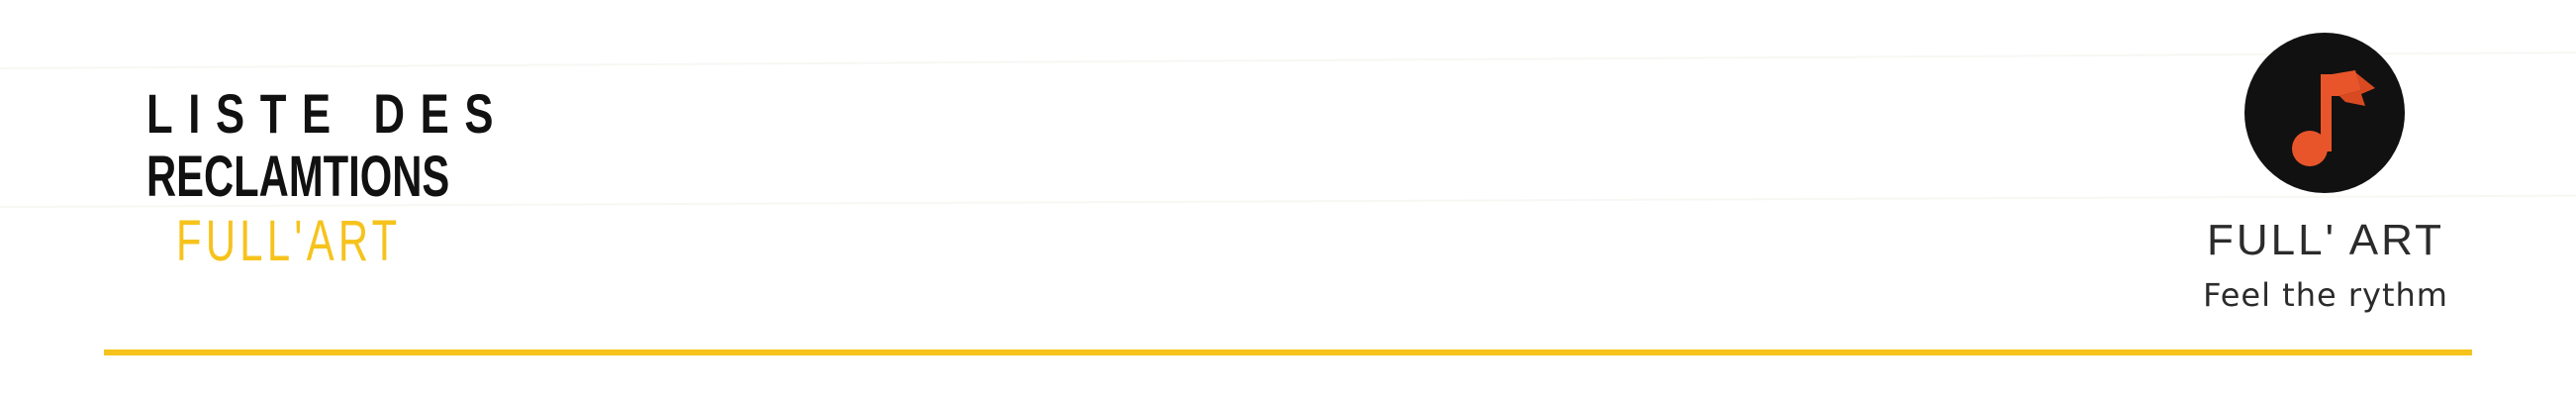 Image resolution: width=2576 pixels, height=399 pixels. I want to click on title-line-2: RECLAMTIONS, so click(298, 177).